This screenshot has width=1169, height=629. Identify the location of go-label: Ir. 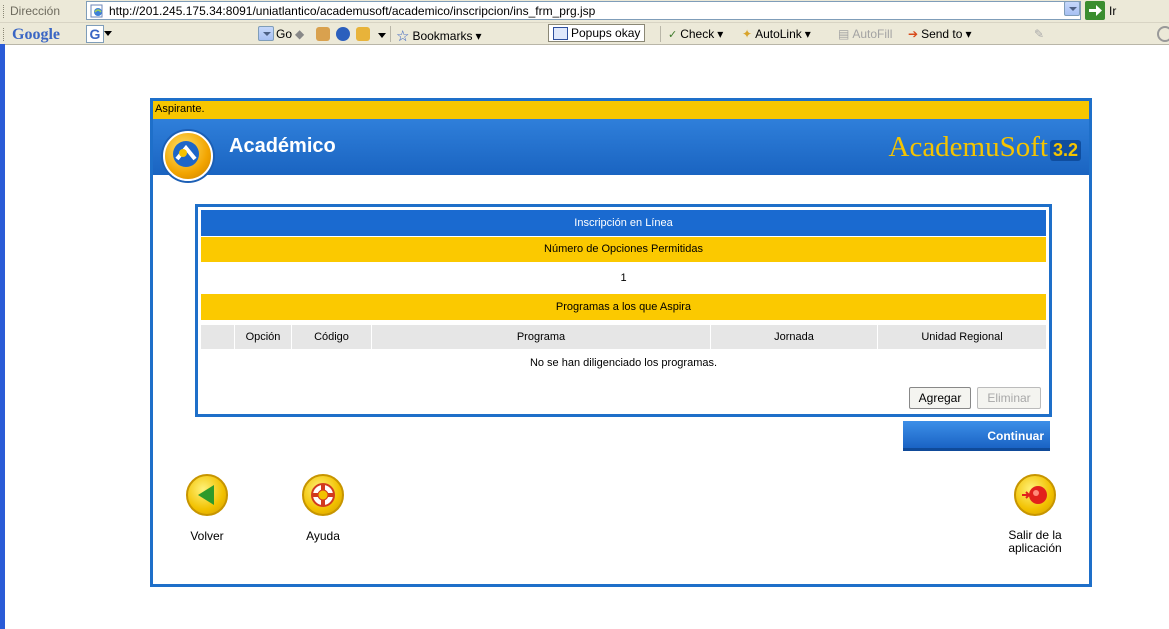
(1112, 11).